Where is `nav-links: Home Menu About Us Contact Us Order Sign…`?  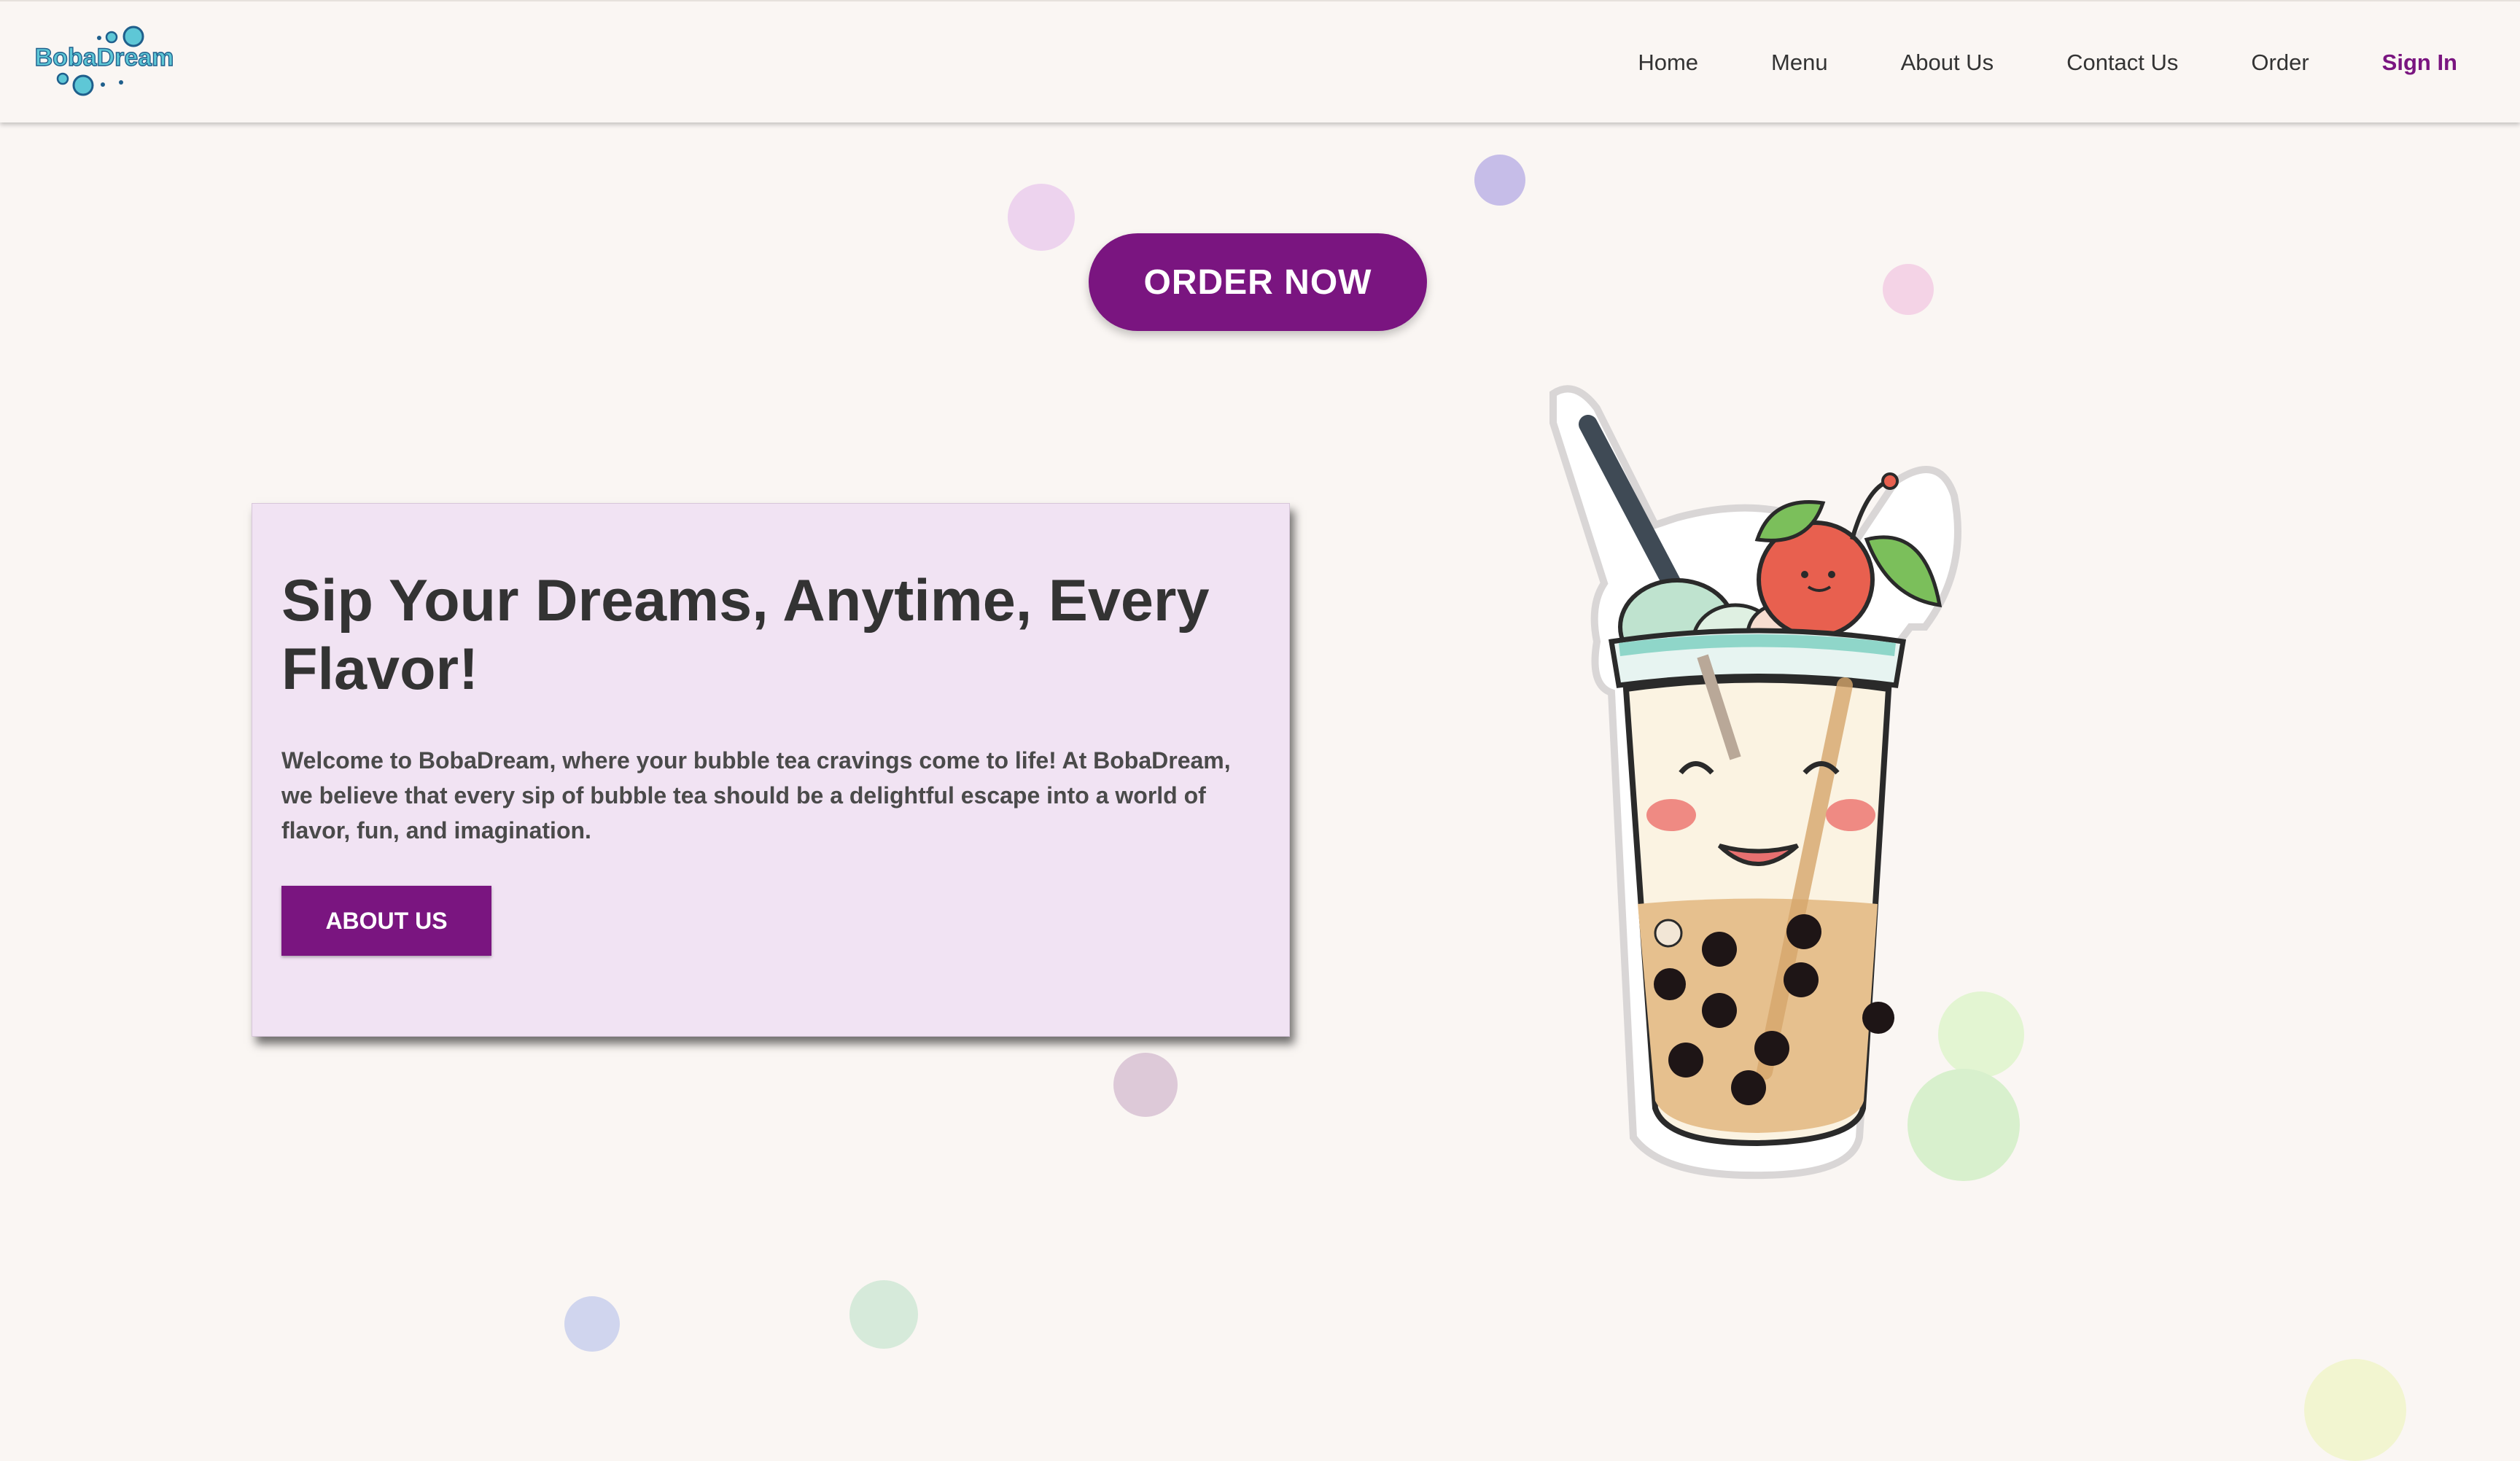
nav-links: Home Menu About Us Contact Us Order Sign… is located at coordinates (2011, 62).